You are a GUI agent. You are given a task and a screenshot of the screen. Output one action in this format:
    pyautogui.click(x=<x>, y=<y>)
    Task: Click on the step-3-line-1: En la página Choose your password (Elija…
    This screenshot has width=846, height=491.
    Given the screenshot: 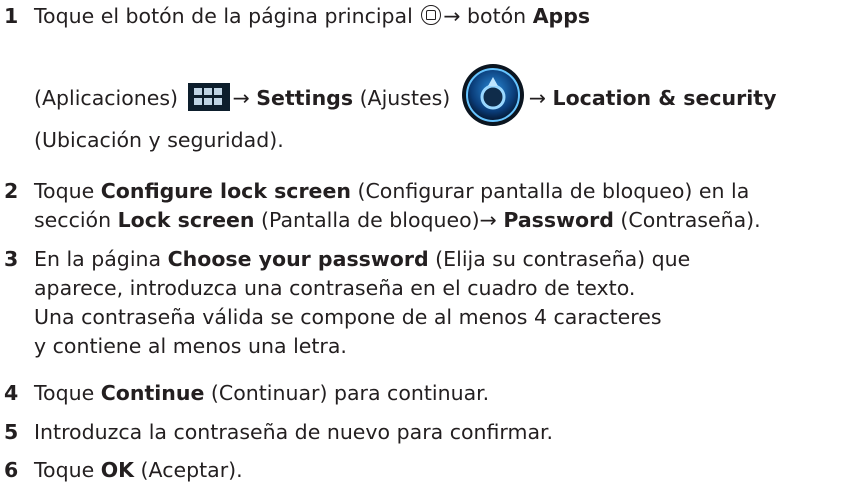 What is the action you would take?
    pyautogui.click(x=362, y=259)
    